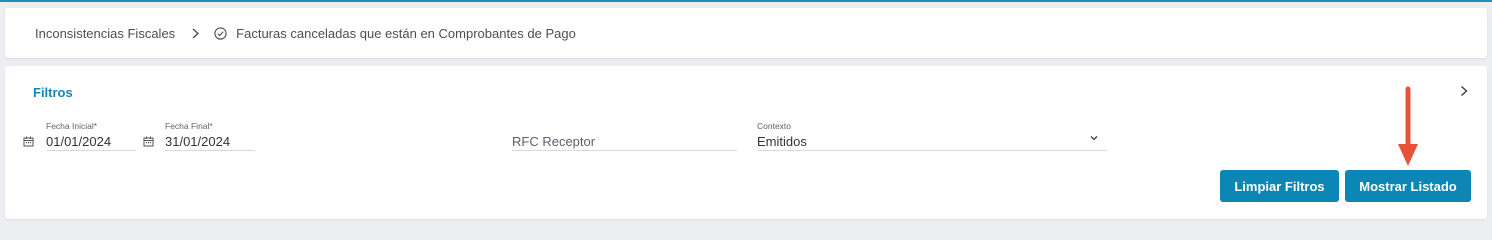  I want to click on clear-filters-button: Limpiar Filtros, so click(1279, 186).